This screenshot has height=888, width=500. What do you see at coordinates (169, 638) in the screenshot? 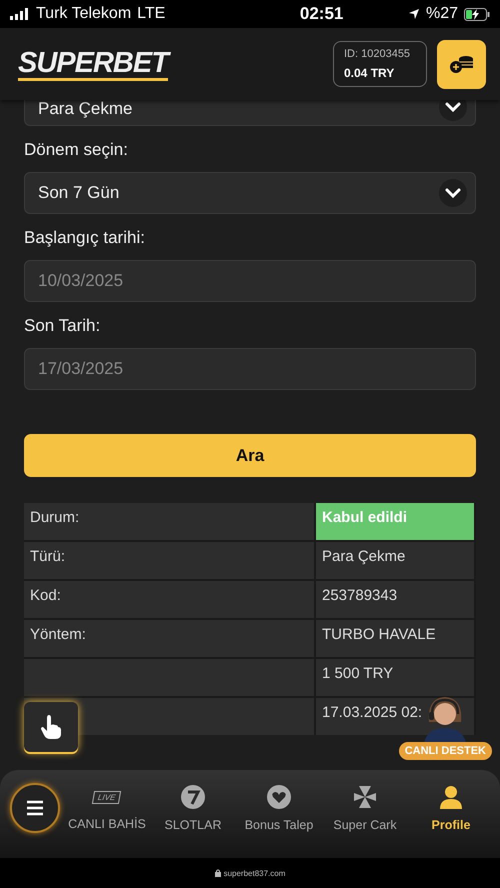
I see `table-cell: Yöntem:` at bounding box center [169, 638].